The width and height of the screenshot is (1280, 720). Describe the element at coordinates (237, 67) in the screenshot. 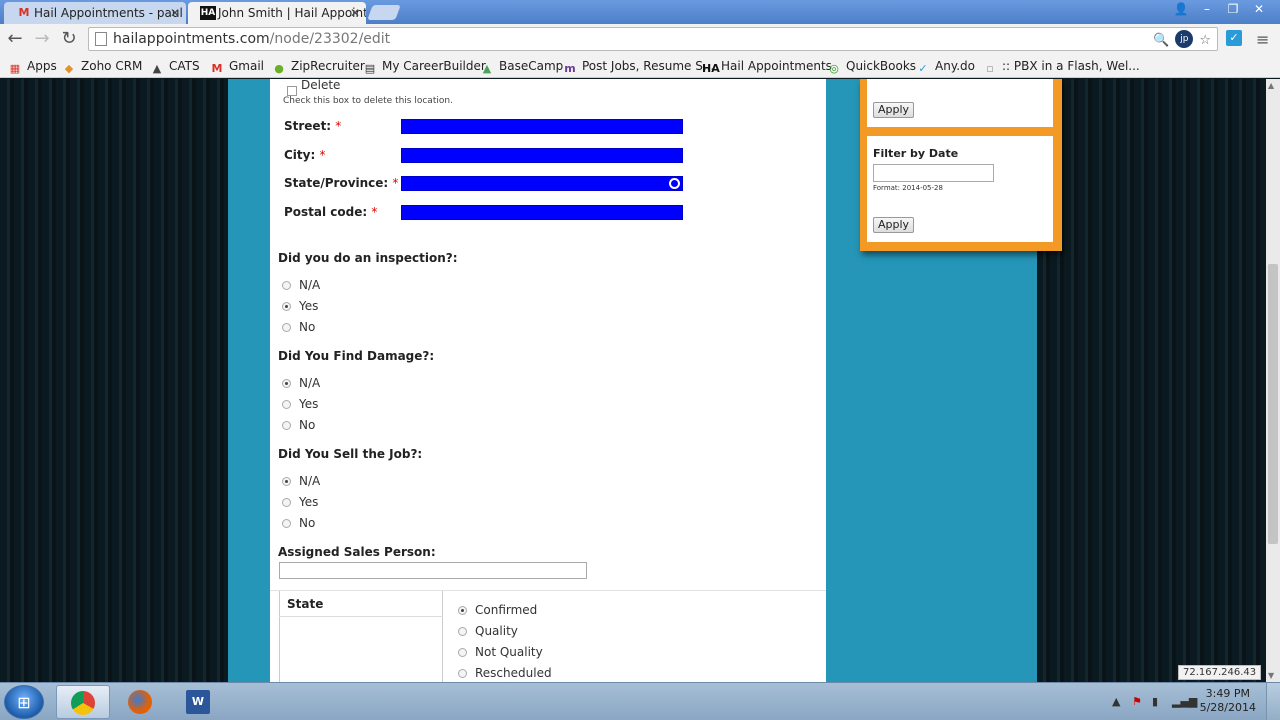

I see `bookmark-item: M Gmail` at that location.